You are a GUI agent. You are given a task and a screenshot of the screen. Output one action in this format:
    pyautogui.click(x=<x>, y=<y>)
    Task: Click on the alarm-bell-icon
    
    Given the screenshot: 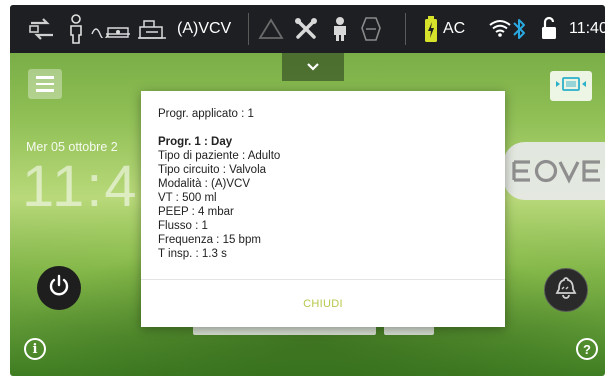 What is the action you would take?
    pyautogui.click(x=566, y=290)
    